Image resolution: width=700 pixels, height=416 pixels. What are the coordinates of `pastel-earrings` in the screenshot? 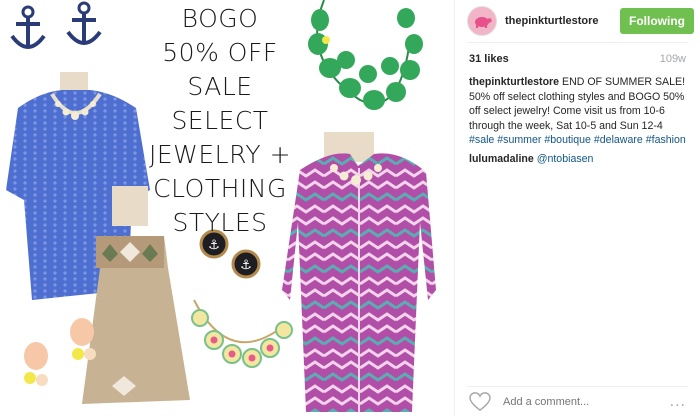 It's located at (60, 352).